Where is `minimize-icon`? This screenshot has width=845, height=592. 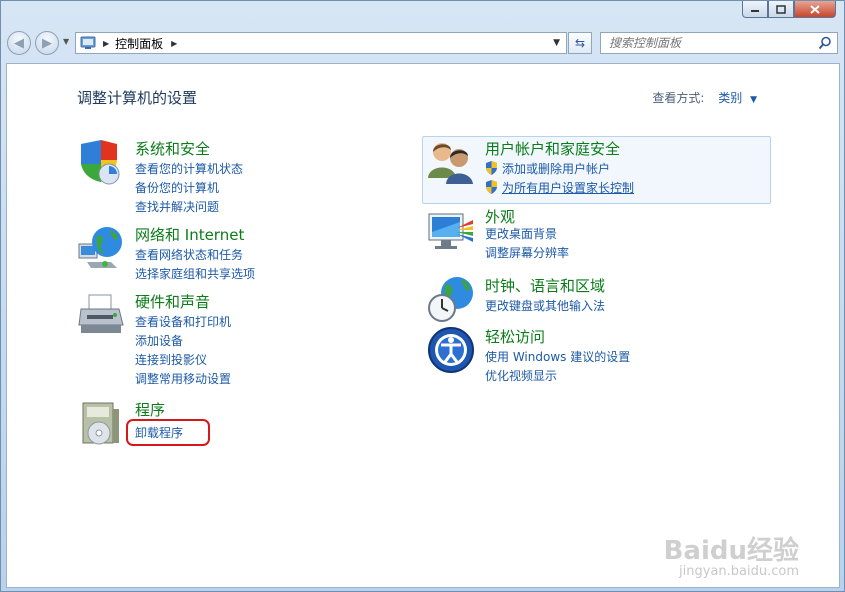 minimize-icon is located at coordinates (755, 11).